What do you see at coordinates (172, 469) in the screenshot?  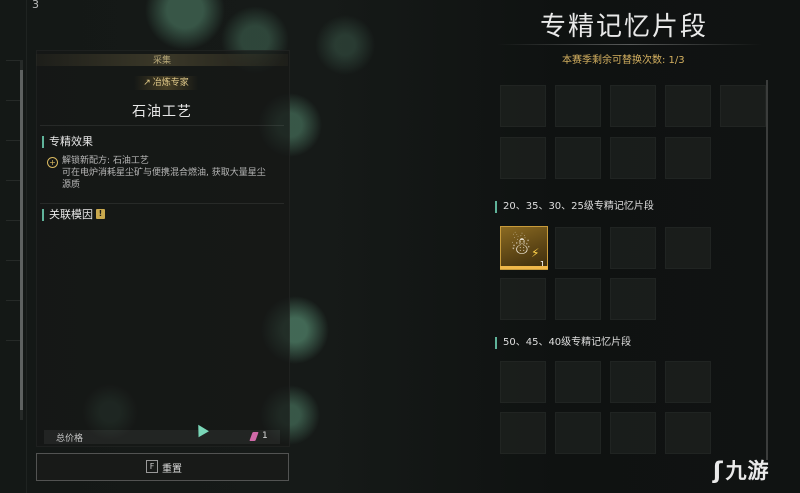 I see `reset-label: 重置` at bounding box center [172, 469].